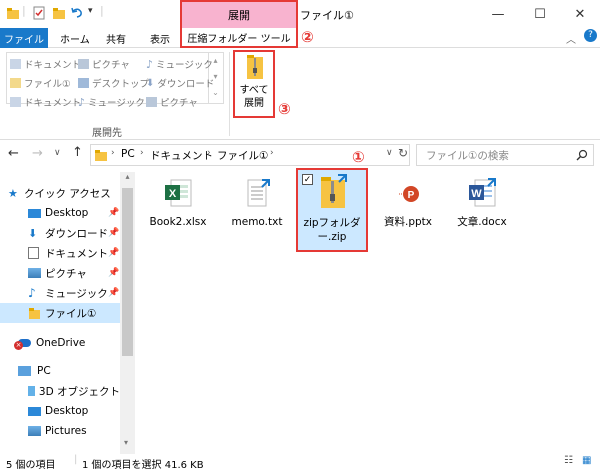  I want to click on nav-item-pictures: ピクチャ 📌, so click(60, 273).